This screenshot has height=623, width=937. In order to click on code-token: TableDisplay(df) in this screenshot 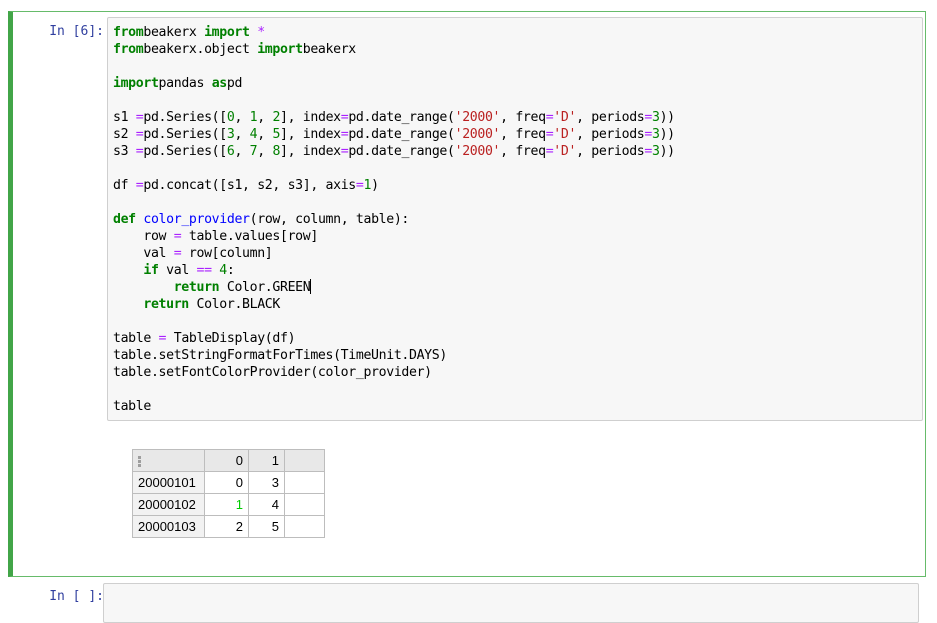, I will do `click(231, 338)`.